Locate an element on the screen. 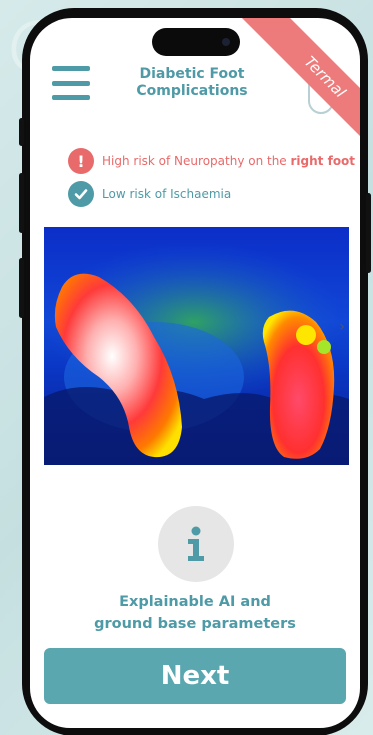 The image size is (373, 735). ribbon-label: Termal is located at coordinates (299, 91).